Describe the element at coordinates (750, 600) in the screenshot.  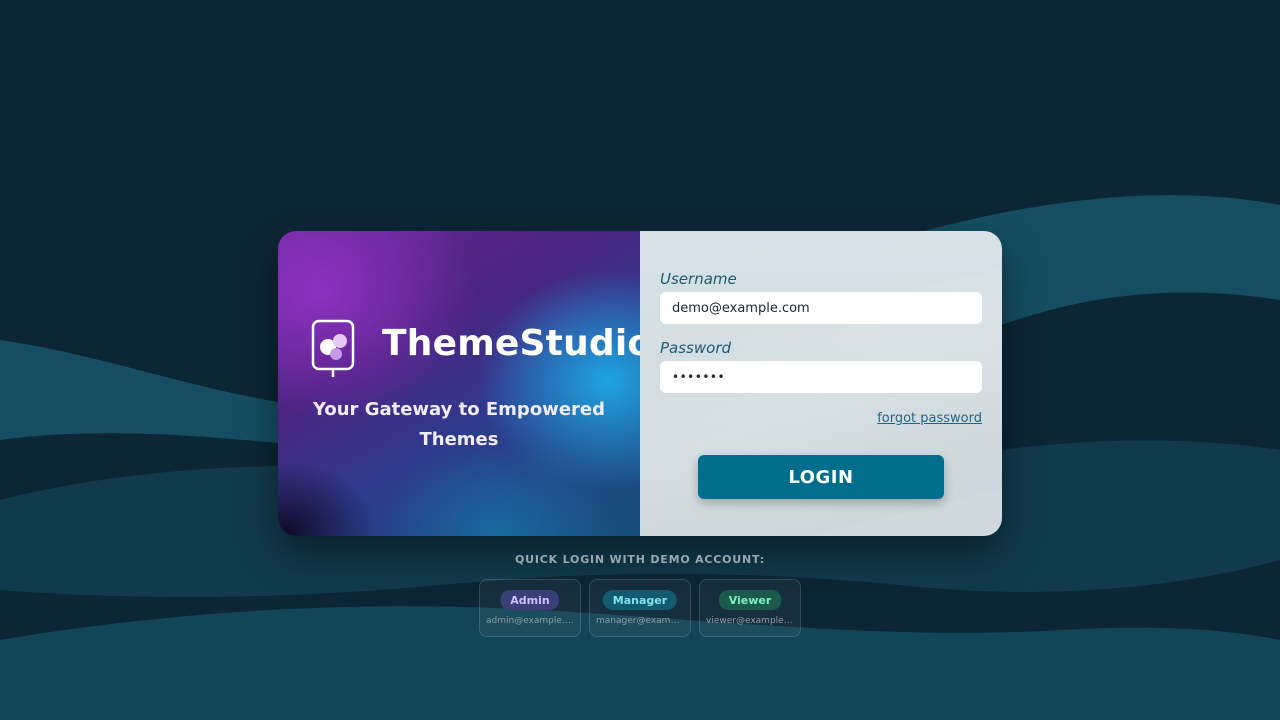
I see `role-badge-viewer: Viewer` at that location.